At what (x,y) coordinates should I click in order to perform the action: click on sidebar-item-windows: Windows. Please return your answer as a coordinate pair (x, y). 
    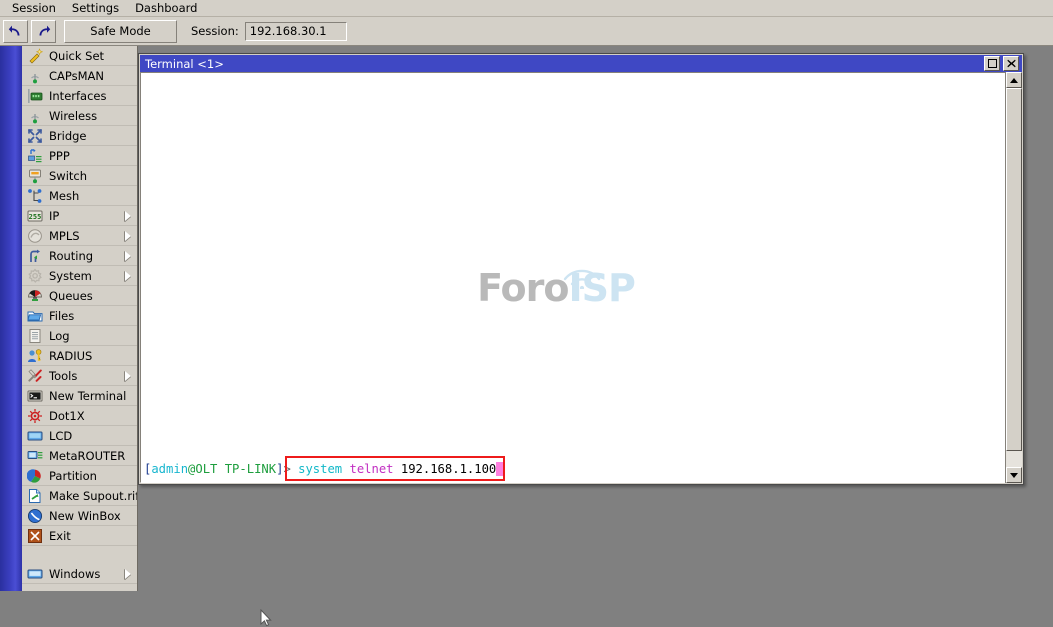
    Looking at the image, I should click on (79, 574).